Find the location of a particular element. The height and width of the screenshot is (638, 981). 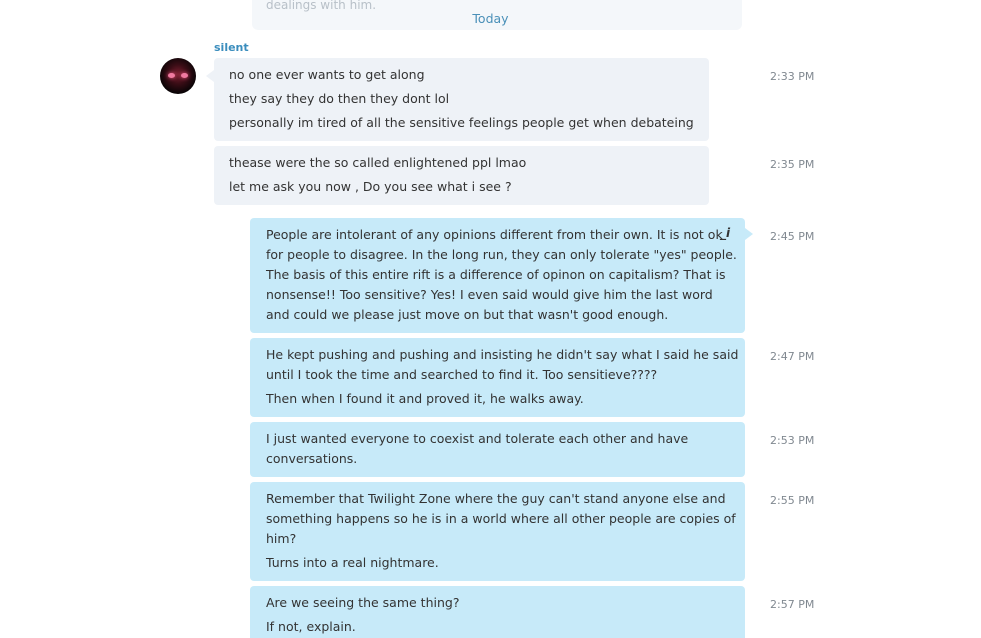

message-line: conversations. is located at coordinates (312, 458).